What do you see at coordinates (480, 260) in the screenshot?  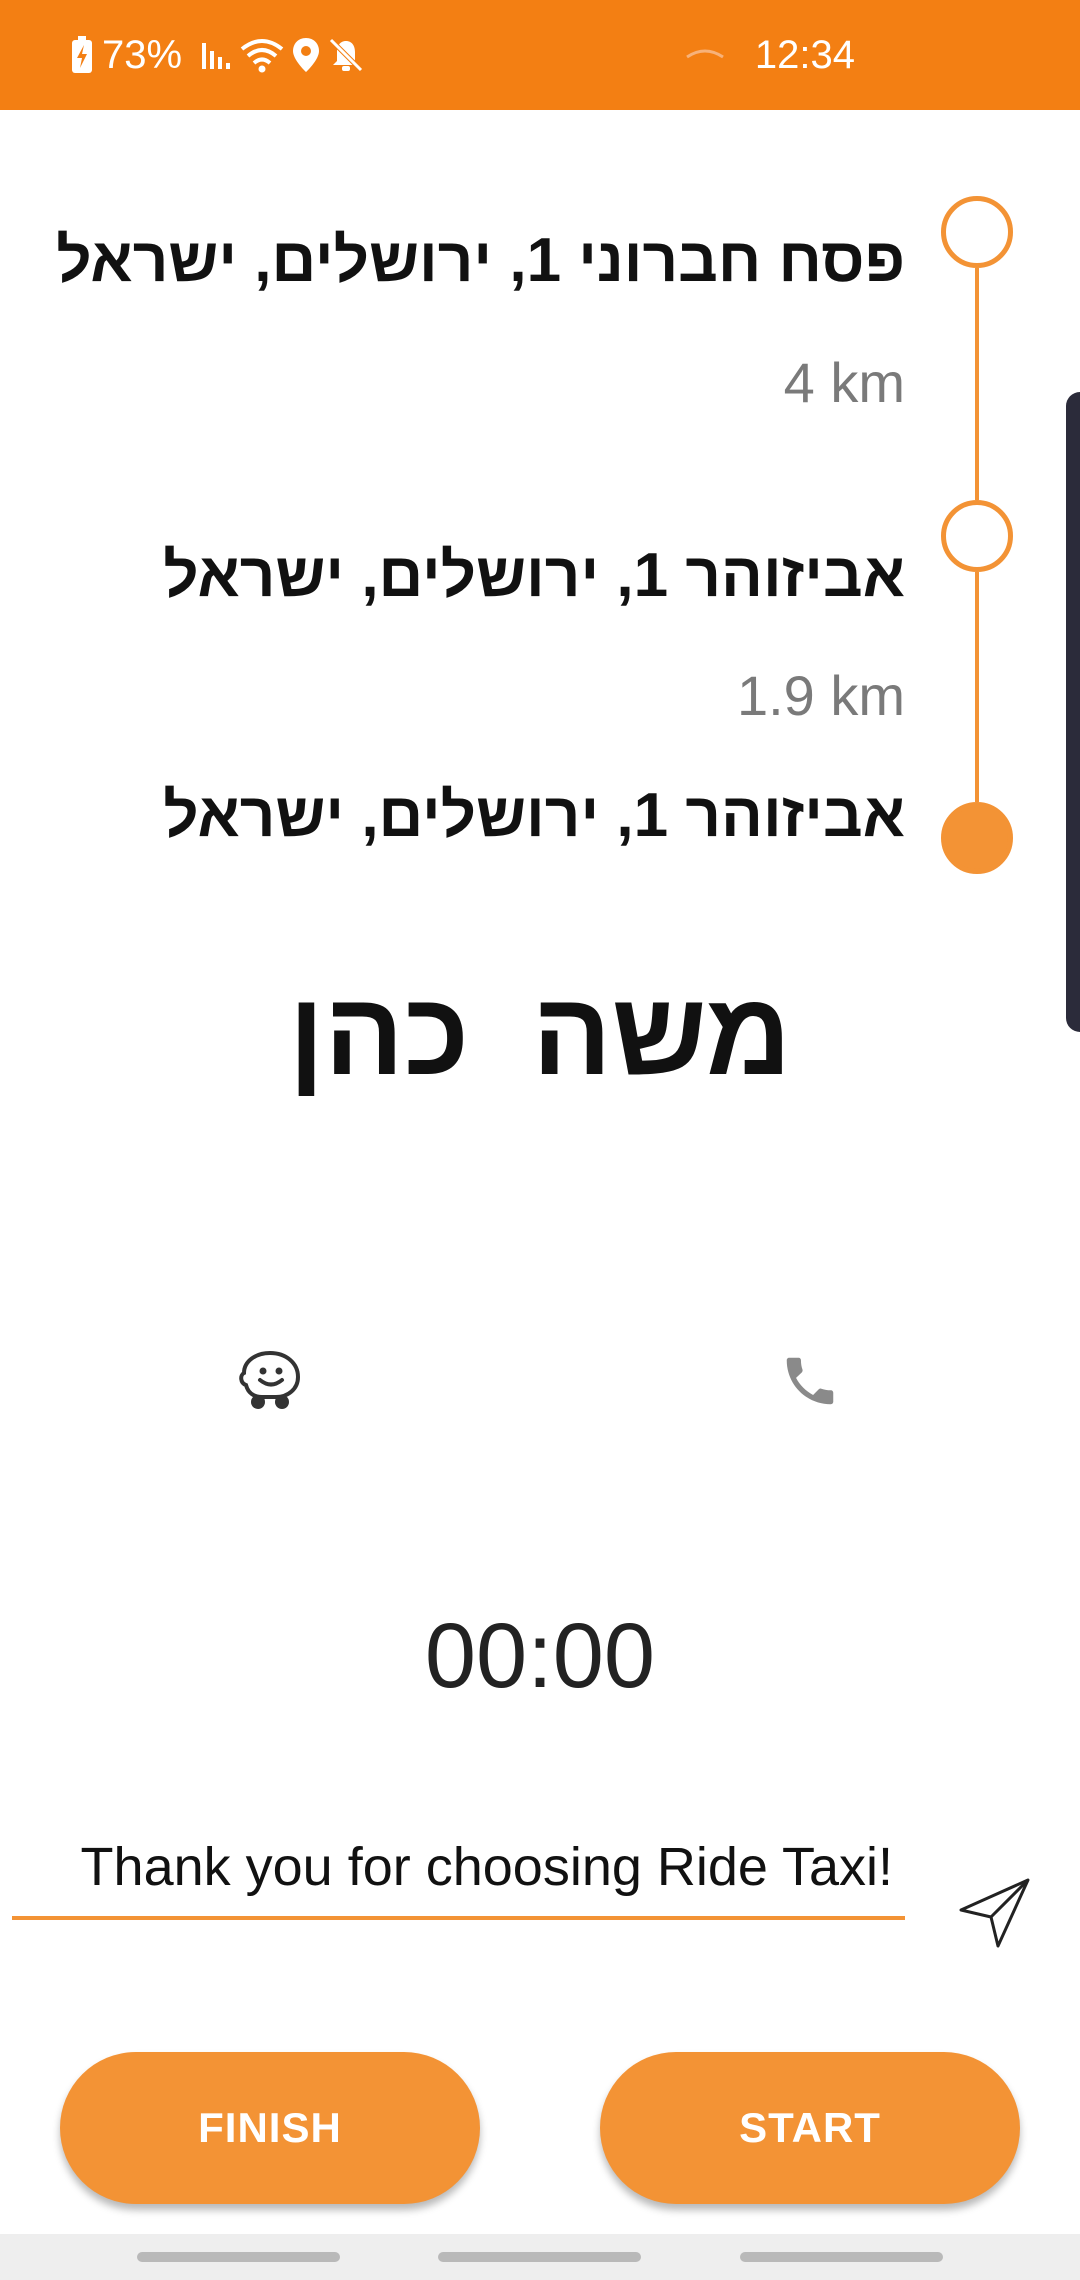 I see `pickup-address: פסח חברוני 1, ירושלים, ישראל` at bounding box center [480, 260].